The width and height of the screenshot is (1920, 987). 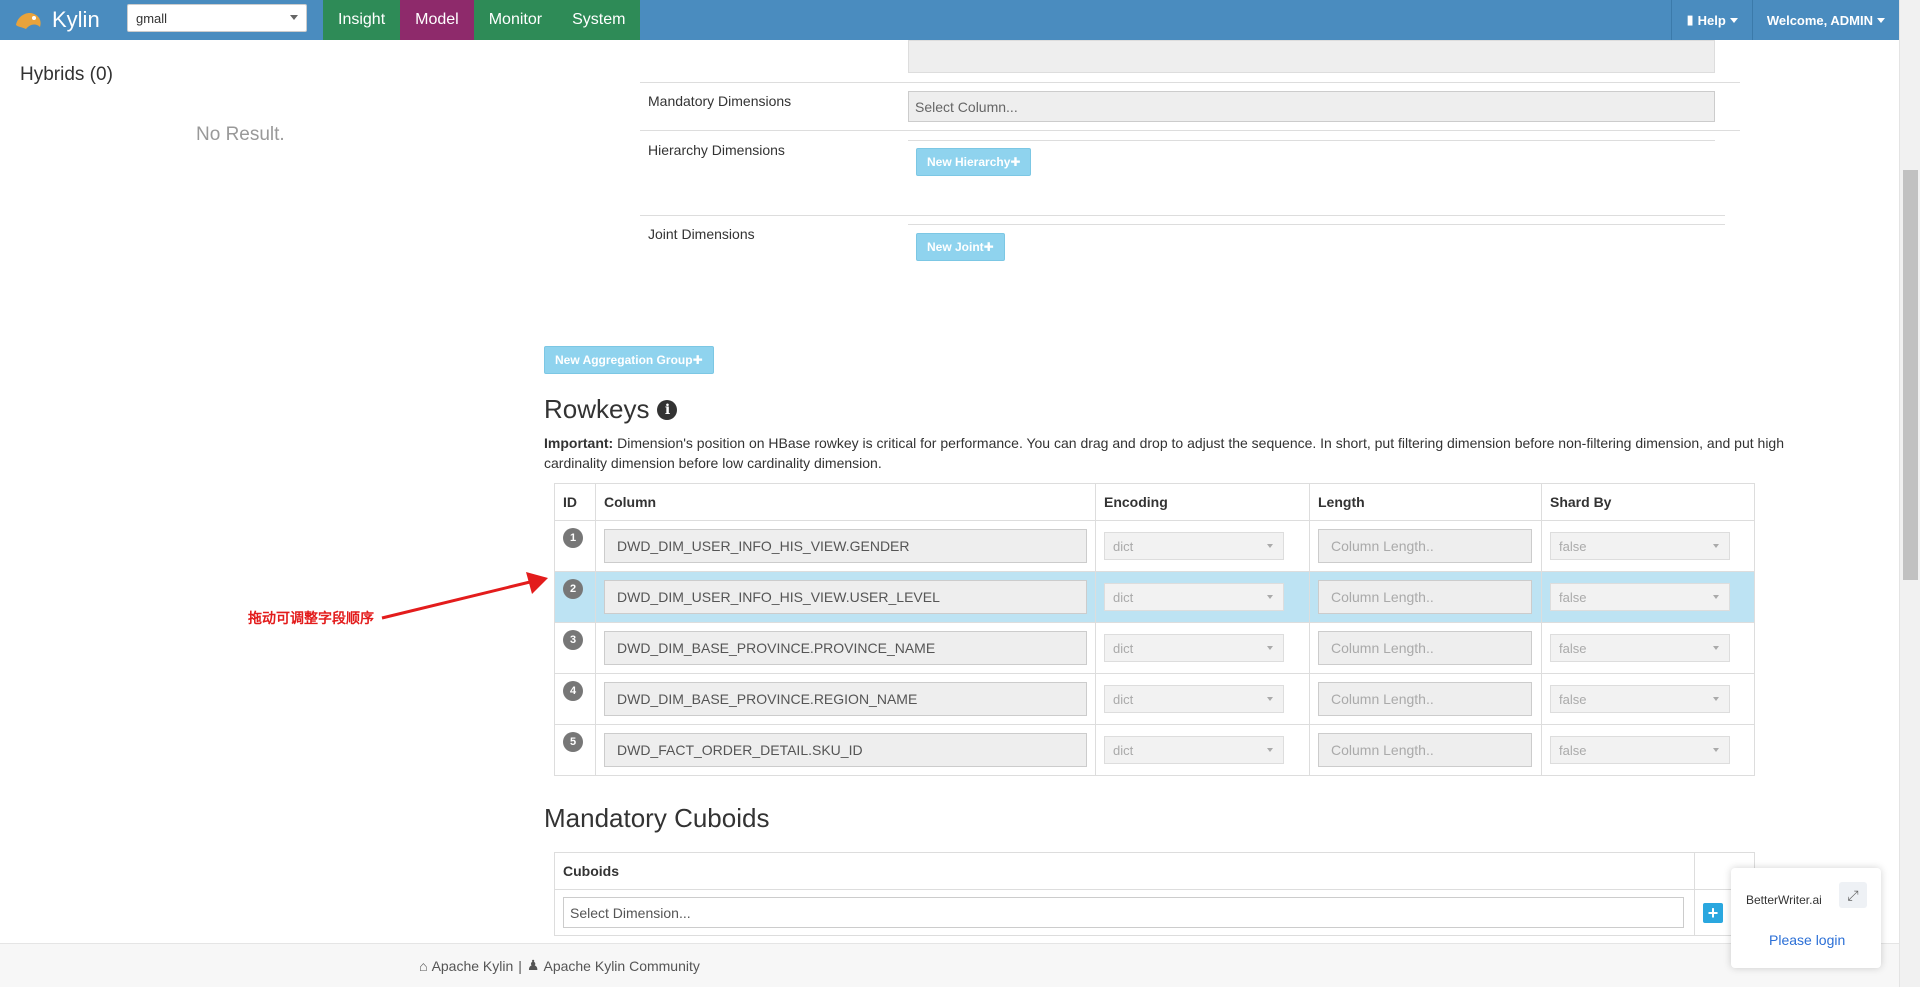 I want to click on hybrids-title: Hybrids (0), so click(x=66, y=74).